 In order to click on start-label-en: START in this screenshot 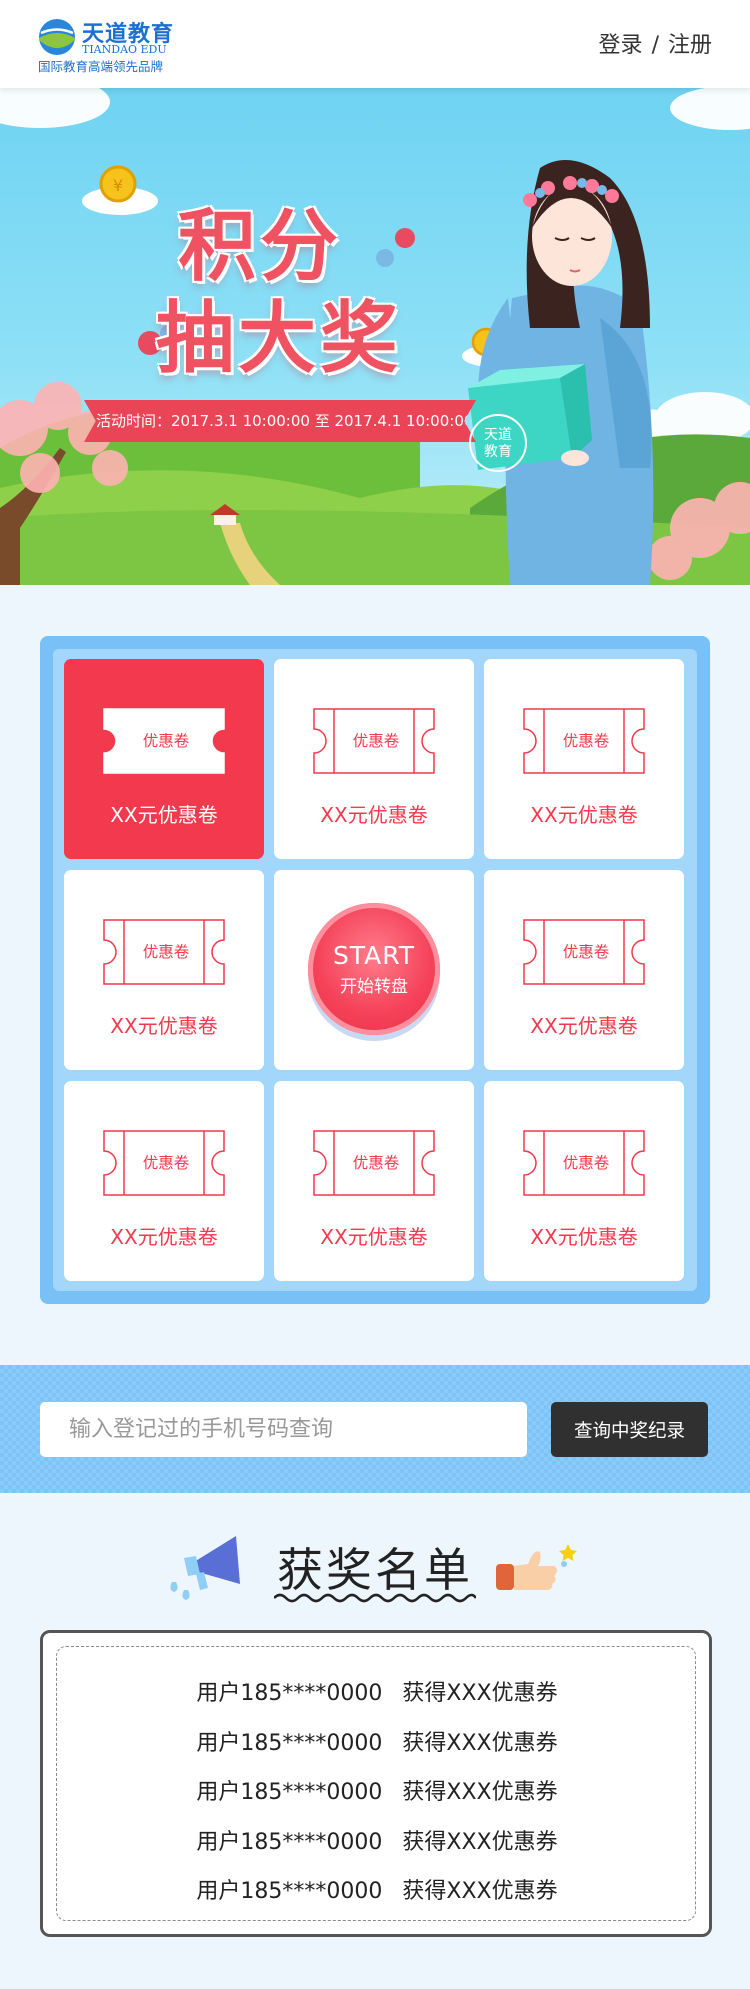, I will do `click(374, 955)`.